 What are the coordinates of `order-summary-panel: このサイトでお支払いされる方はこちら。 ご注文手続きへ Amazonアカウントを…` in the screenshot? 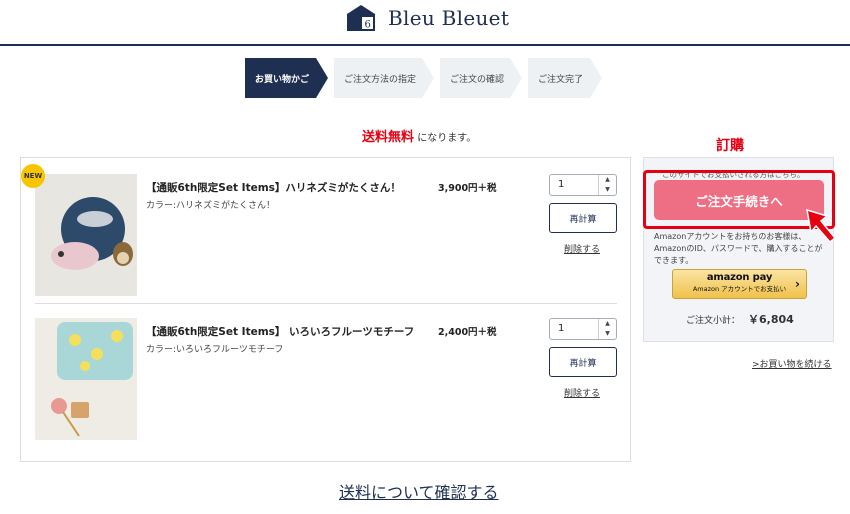 It's located at (738, 249).